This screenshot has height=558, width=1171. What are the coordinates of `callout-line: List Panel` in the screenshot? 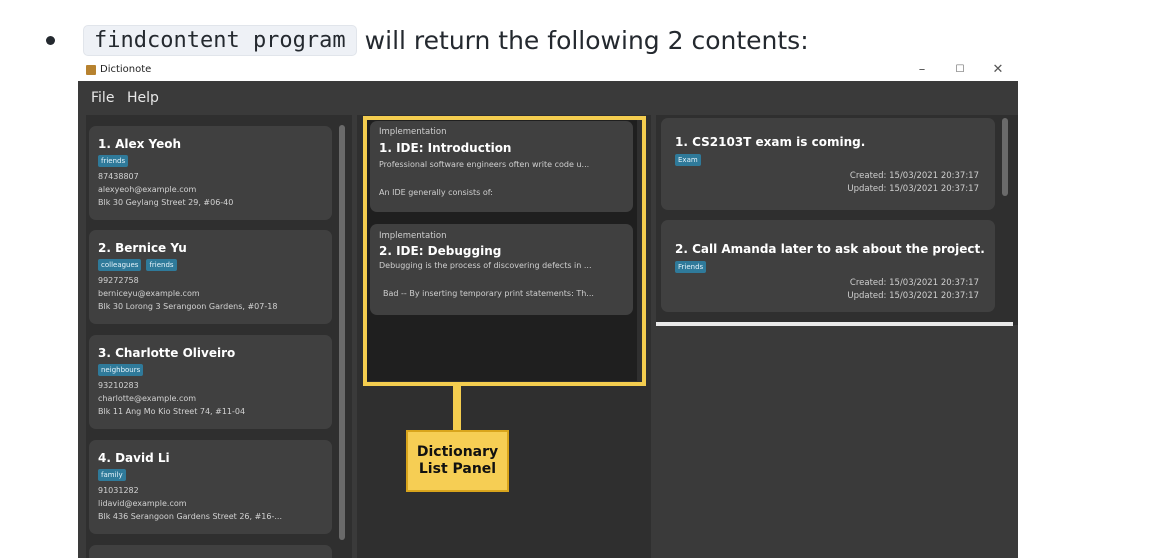 It's located at (457, 469).